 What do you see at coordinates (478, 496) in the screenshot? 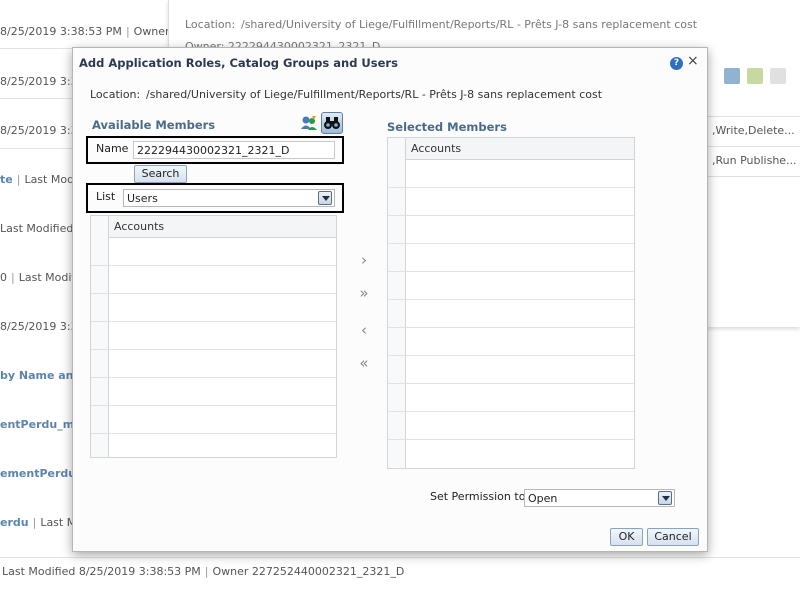
I see `permission-label: Set Permission to` at bounding box center [478, 496].